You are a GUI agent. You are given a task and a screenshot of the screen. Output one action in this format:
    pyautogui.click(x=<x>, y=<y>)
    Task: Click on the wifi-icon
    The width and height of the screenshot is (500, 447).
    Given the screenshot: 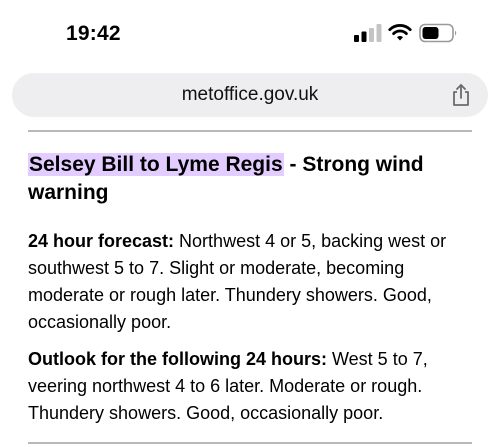 What is the action you would take?
    pyautogui.click(x=400, y=32)
    